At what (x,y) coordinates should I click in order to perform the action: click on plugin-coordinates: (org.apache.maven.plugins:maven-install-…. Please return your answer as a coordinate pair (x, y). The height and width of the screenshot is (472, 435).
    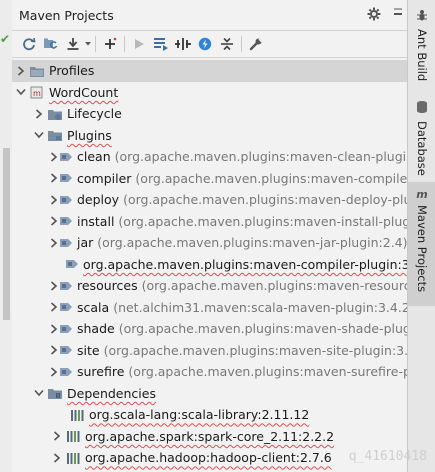
    Looking at the image, I should click on (266, 221).